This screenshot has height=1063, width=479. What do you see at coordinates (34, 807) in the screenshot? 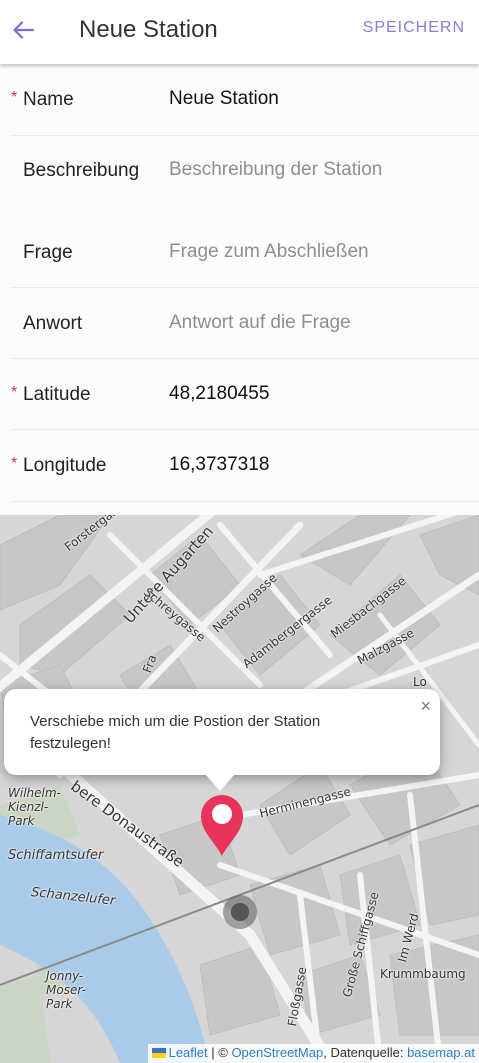
I see `park-label: Wilhelm-Kienzl-Park` at bounding box center [34, 807].